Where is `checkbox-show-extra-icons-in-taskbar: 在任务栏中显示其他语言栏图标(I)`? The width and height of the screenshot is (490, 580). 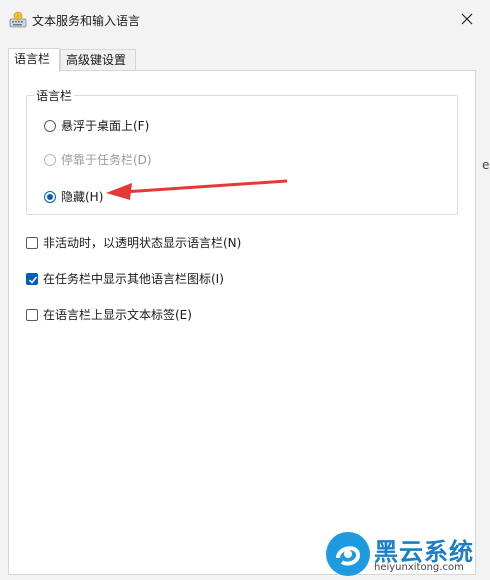
checkbox-show-extra-icons-in-taskbar: 在任务栏中显示其他语言栏图标(I) is located at coordinates (125, 278).